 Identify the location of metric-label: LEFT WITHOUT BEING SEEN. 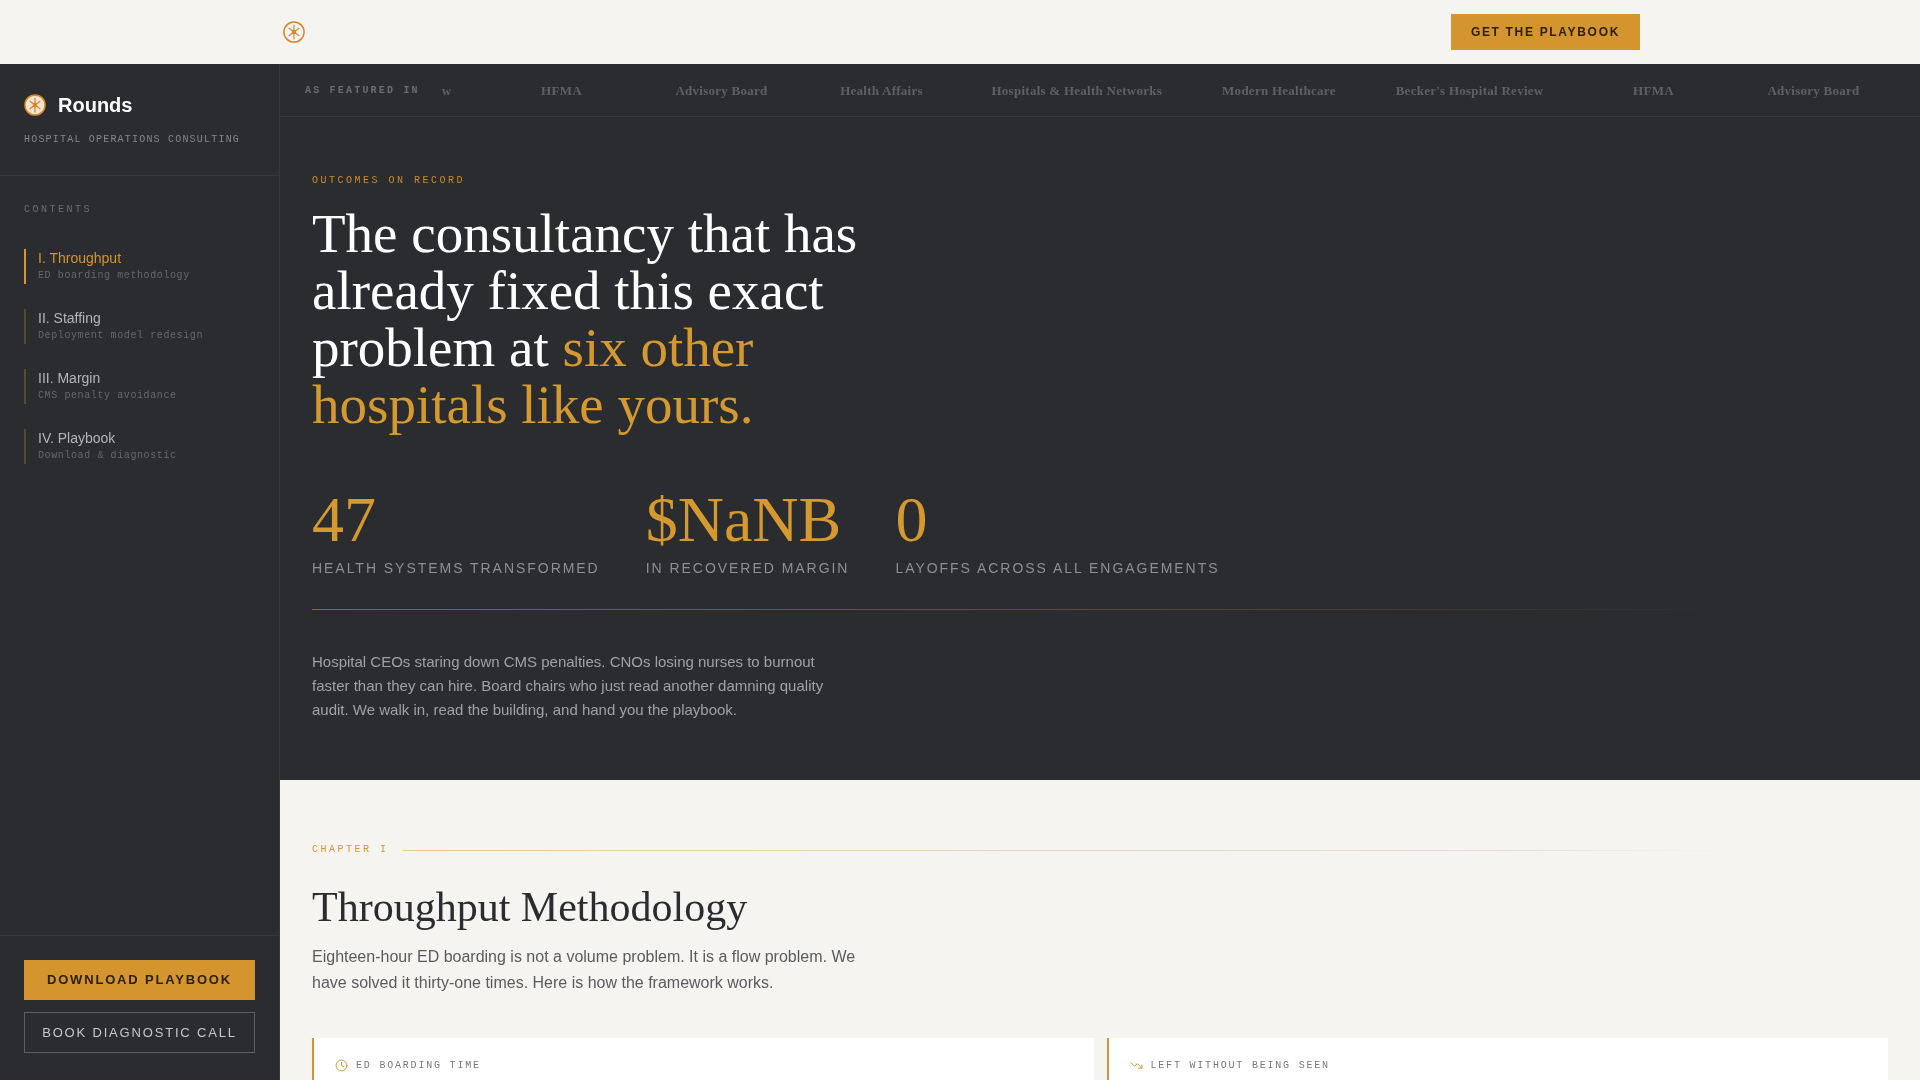
(1240, 1066).